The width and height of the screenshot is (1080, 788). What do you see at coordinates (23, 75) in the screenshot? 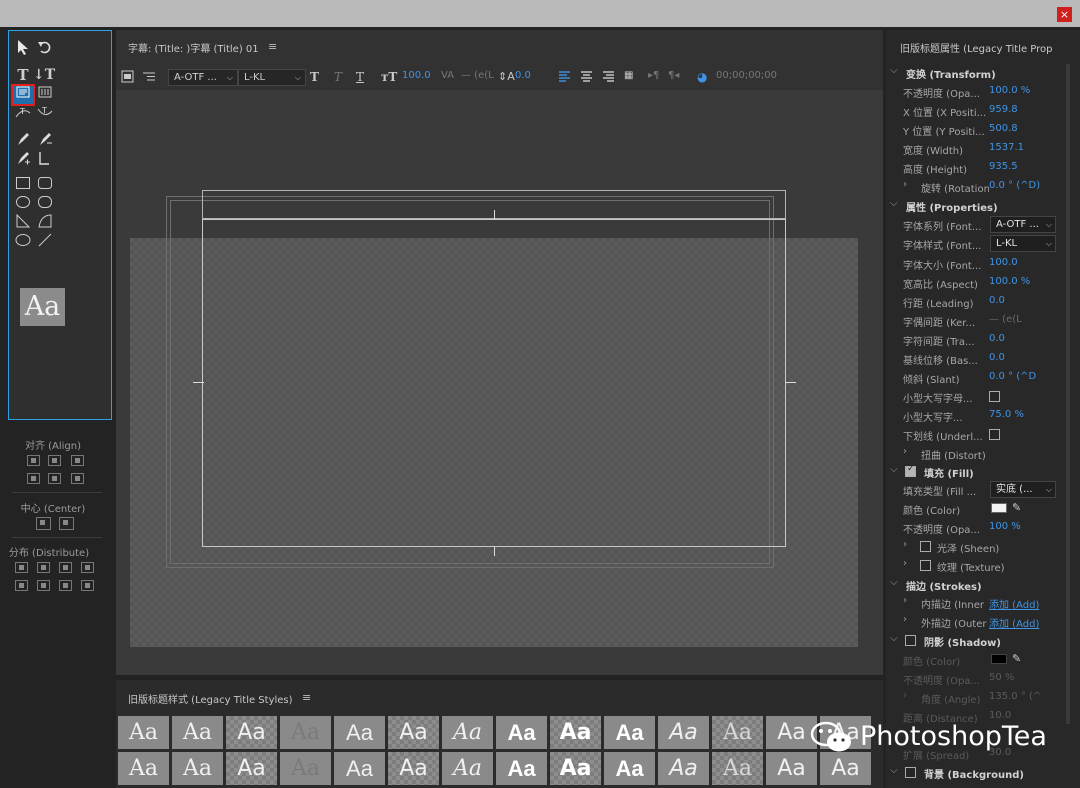
I see `type-tool: T` at bounding box center [23, 75].